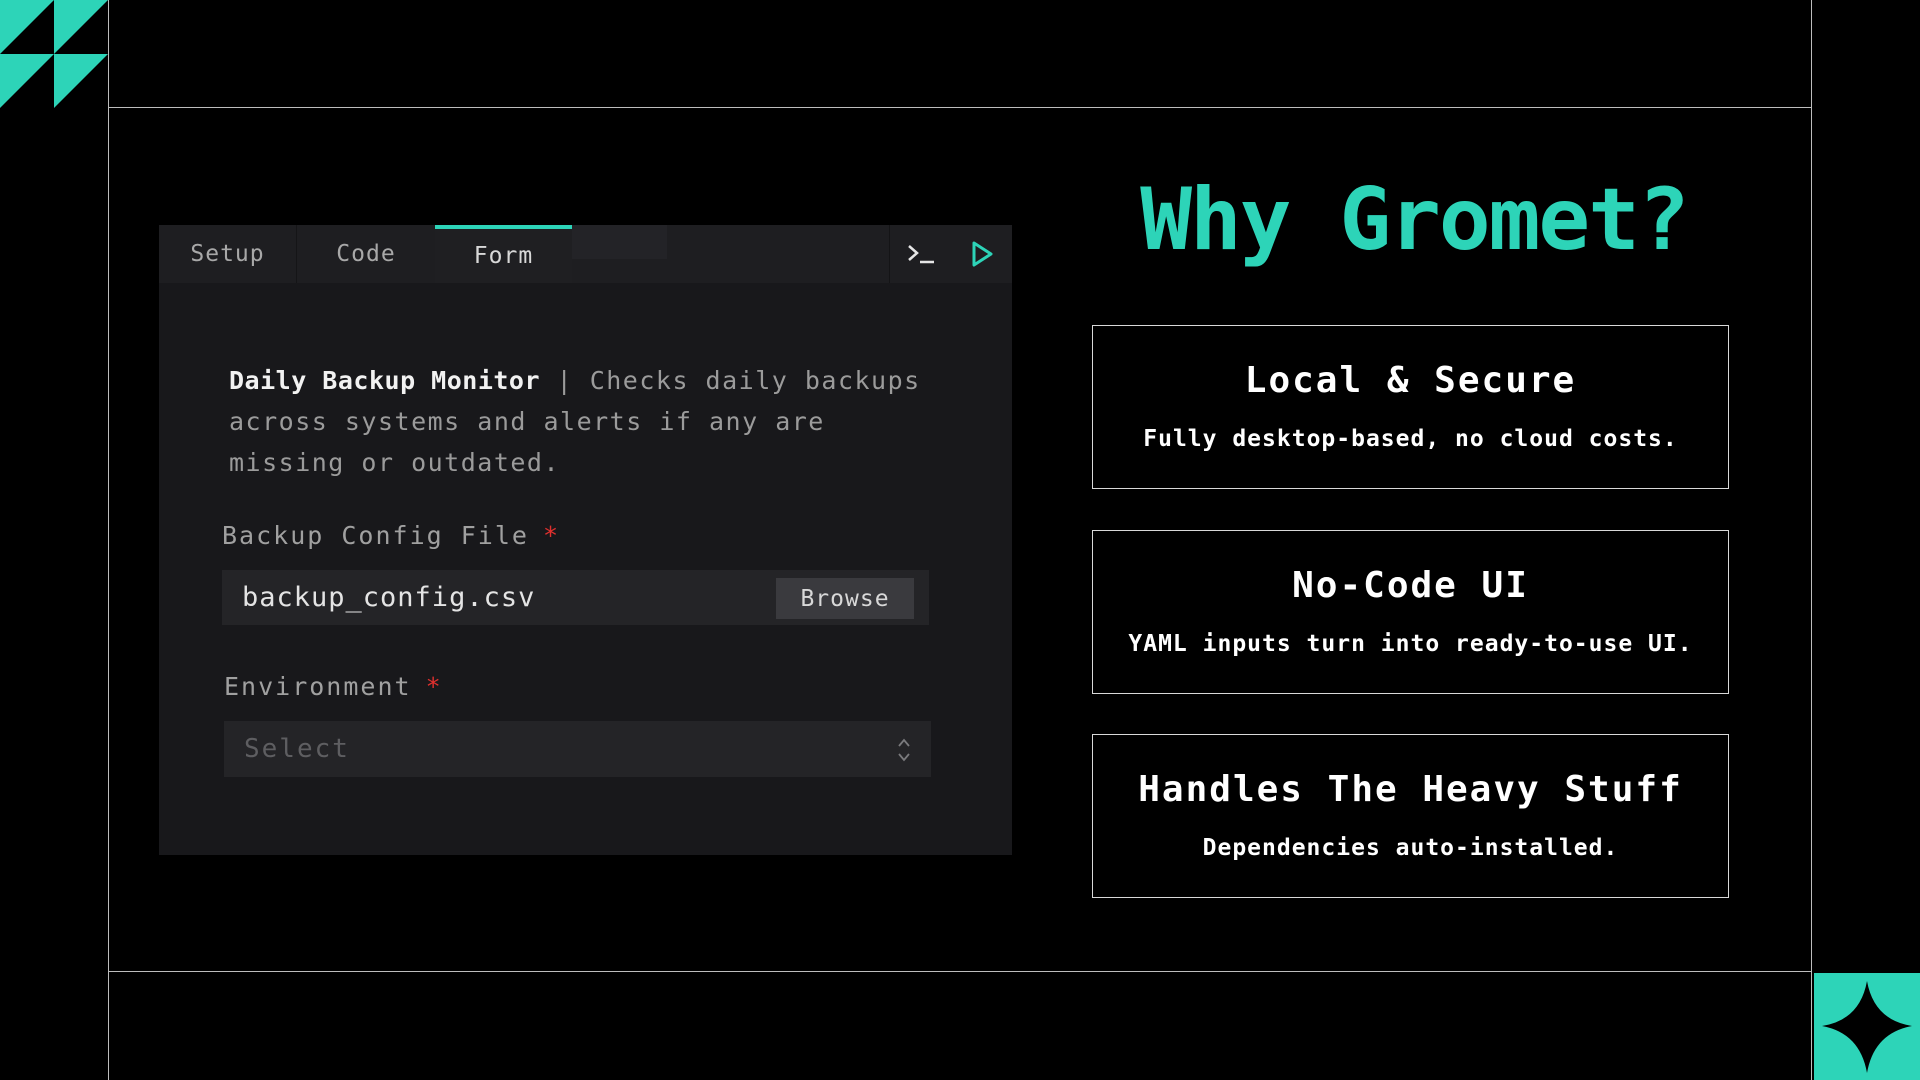 The width and height of the screenshot is (1920, 1080). What do you see at coordinates (904, 750) in the screenshot?
I see `chevron-updown-icon` at bounding box center [904, 750].